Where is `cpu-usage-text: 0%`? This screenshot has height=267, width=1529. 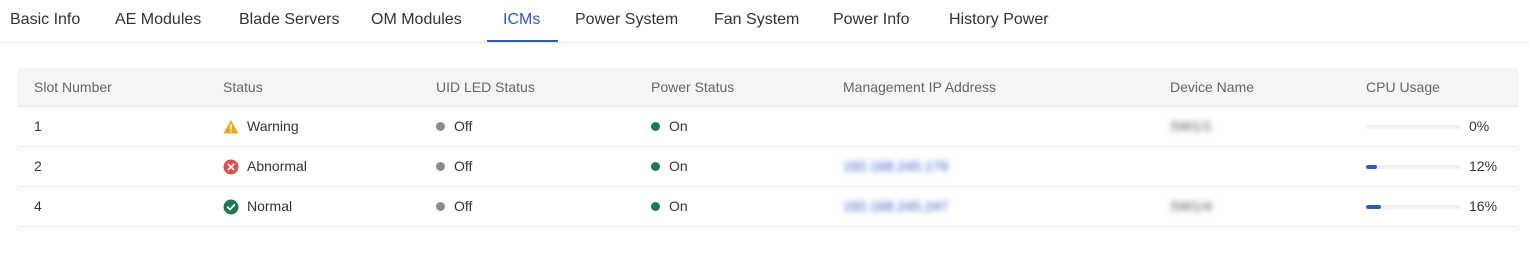
cpu-usage-text: 0% is located at coordinates (1479, 126).